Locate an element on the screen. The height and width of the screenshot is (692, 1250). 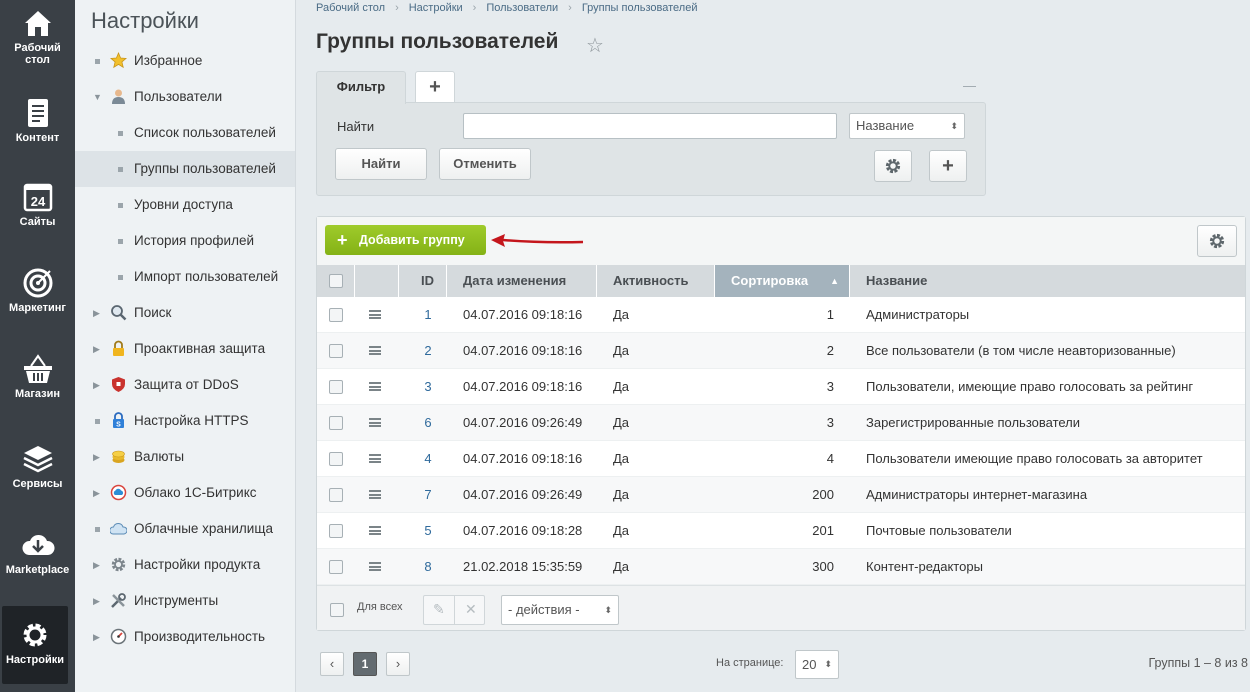
nav-marketing: Маркетинг is located at coordinates (37, 290).